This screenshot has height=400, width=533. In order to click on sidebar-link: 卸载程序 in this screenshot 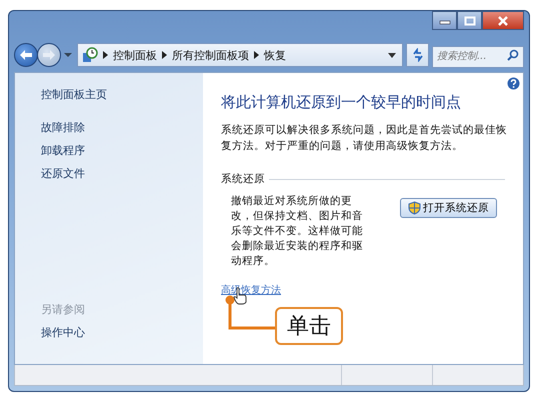, I will do `click(122, 150)`.